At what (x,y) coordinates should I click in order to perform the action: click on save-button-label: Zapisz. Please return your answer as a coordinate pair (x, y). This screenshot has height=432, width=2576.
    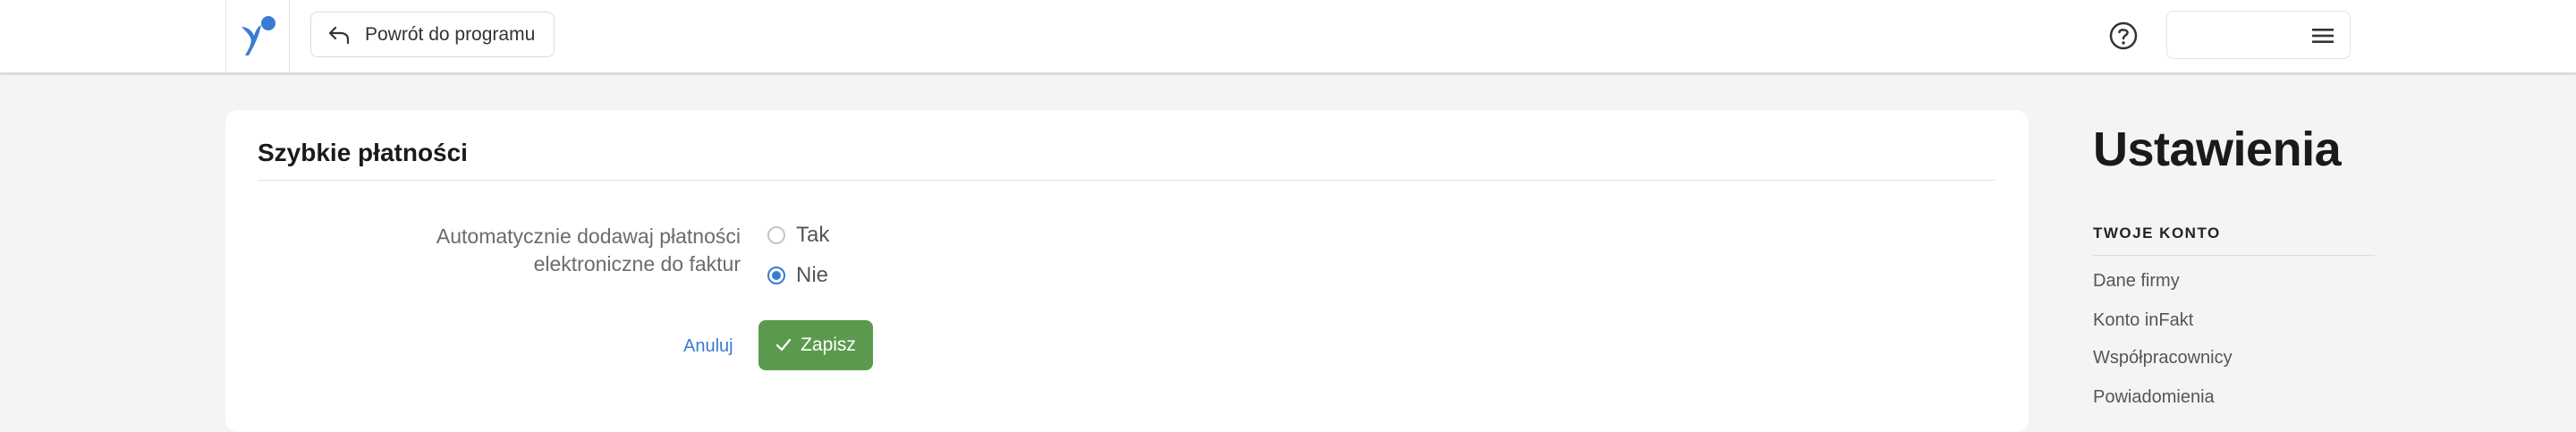
    Looking at the image, I should click on (828, 345).